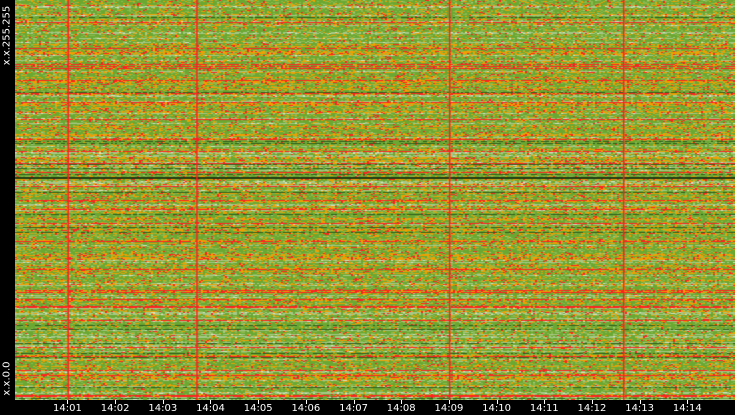 The height and width of the screenshot is (415, 735). I want to click on x-tick-label: 14:02, so click(115, 408).